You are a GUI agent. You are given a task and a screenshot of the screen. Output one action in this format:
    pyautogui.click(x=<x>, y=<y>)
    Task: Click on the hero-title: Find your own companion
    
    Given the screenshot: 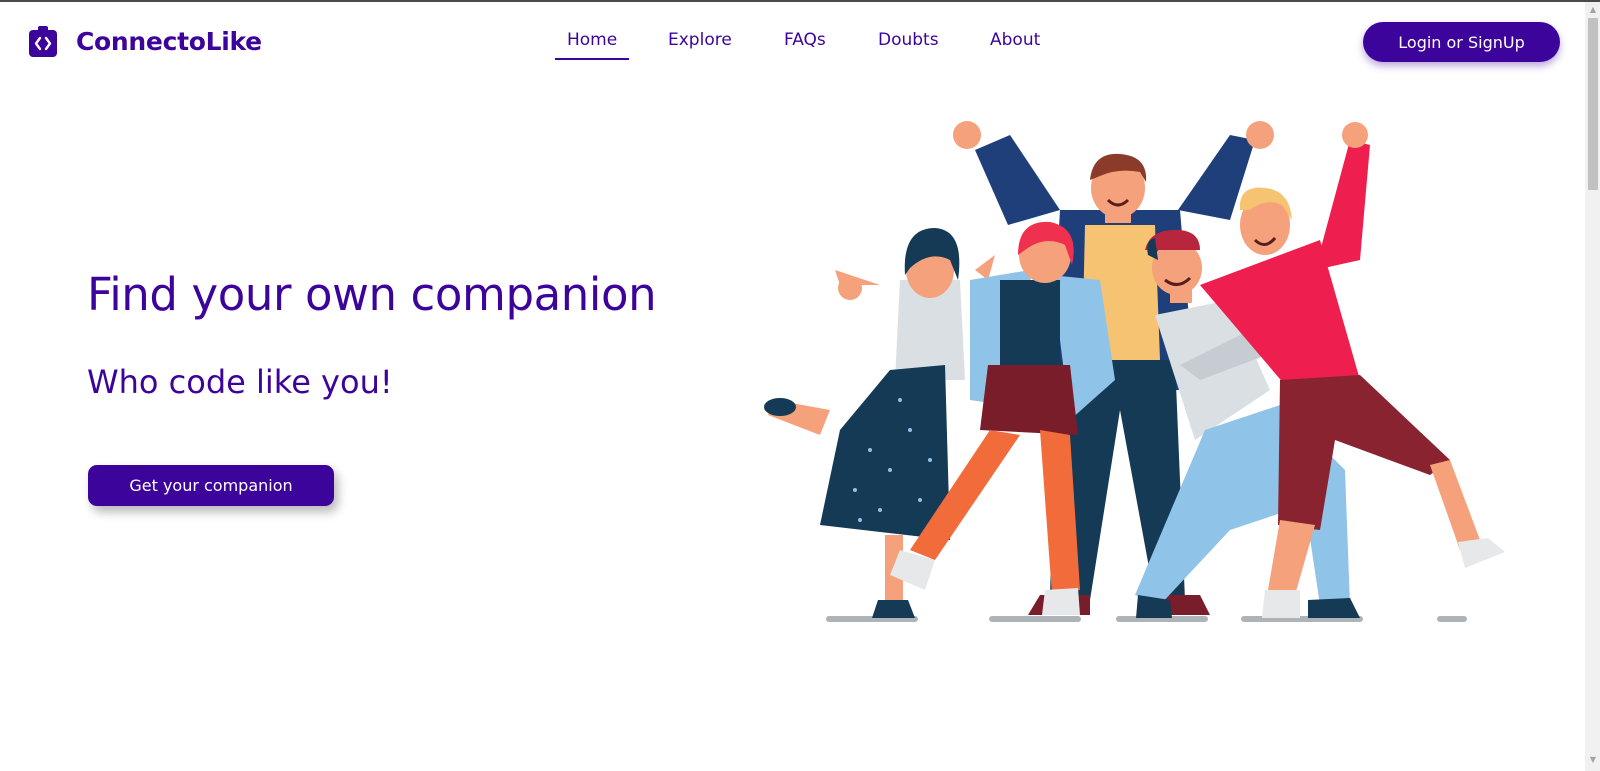 What is the action you would take?
    pyautogui.click(x=372, y=294)
    